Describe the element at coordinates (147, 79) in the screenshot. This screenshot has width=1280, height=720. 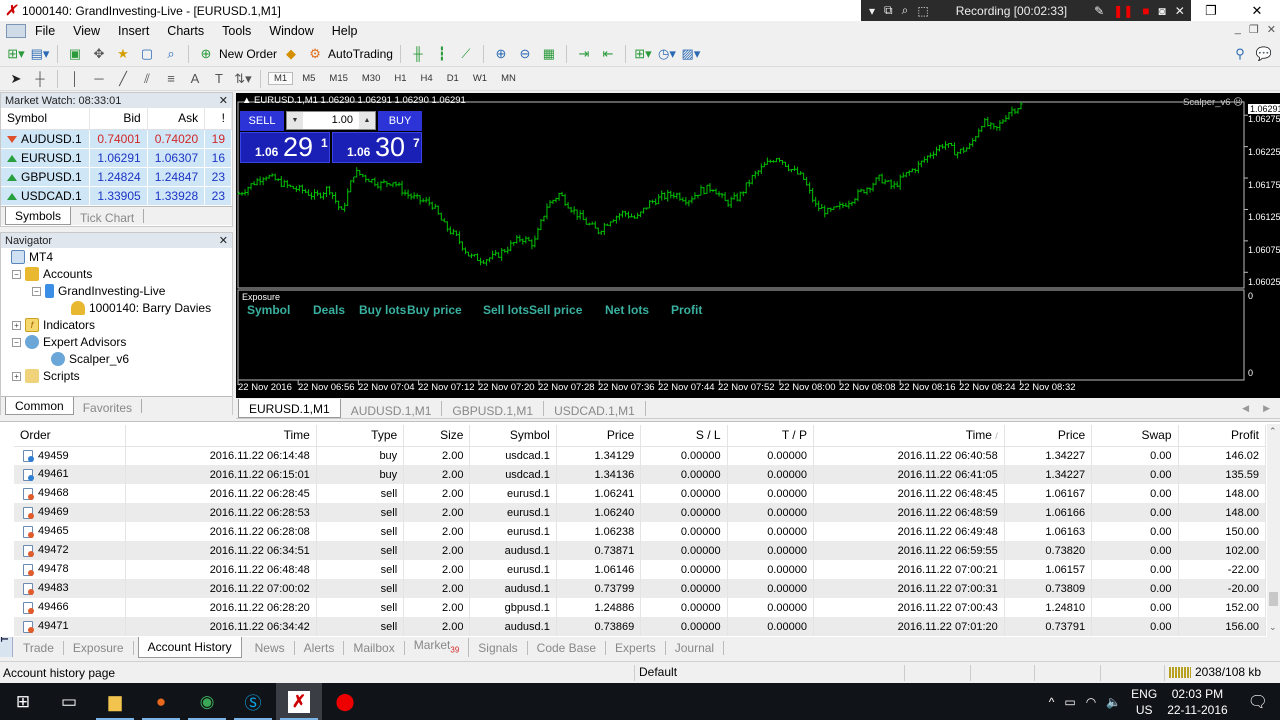
I see `equidistant-channel-icon: ⫽` at that location.